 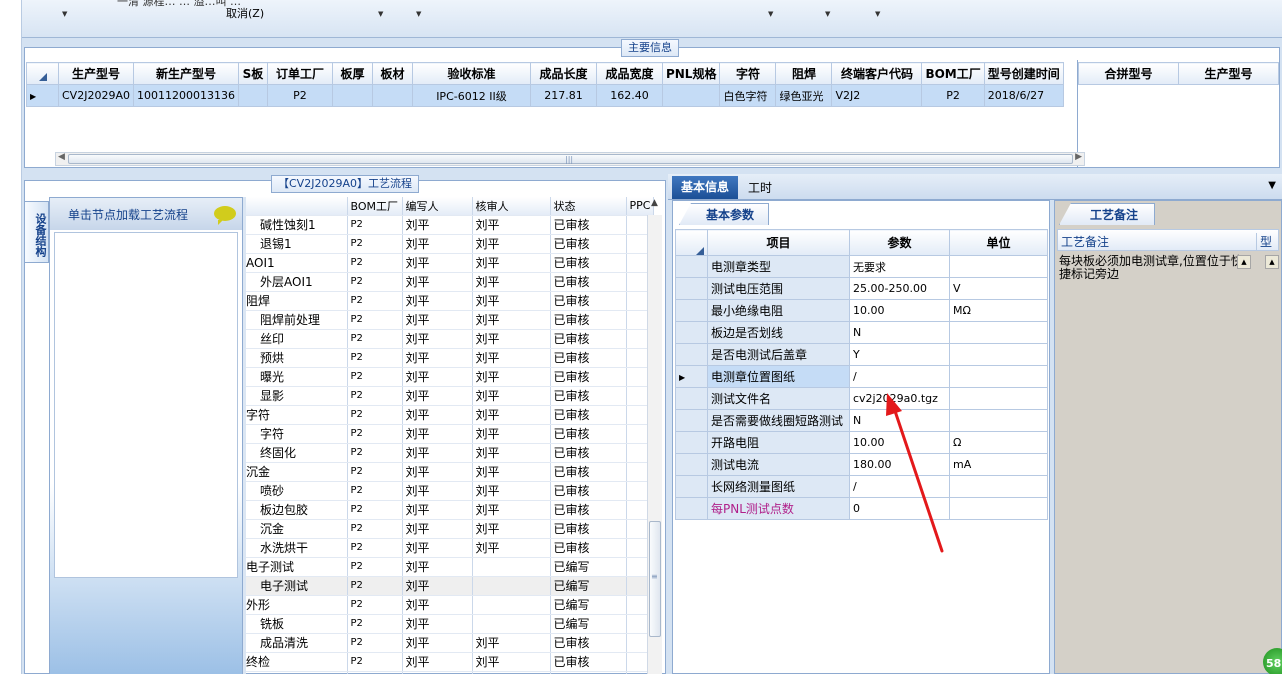 I want to click on process-col-5: PPC, so click(x=640, y=206).